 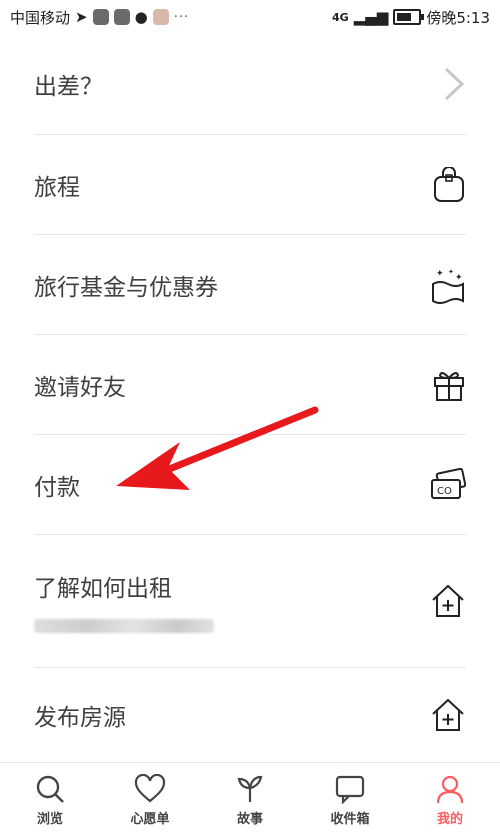 I want to click on annotation-arrow, so click(x=220, y=453).